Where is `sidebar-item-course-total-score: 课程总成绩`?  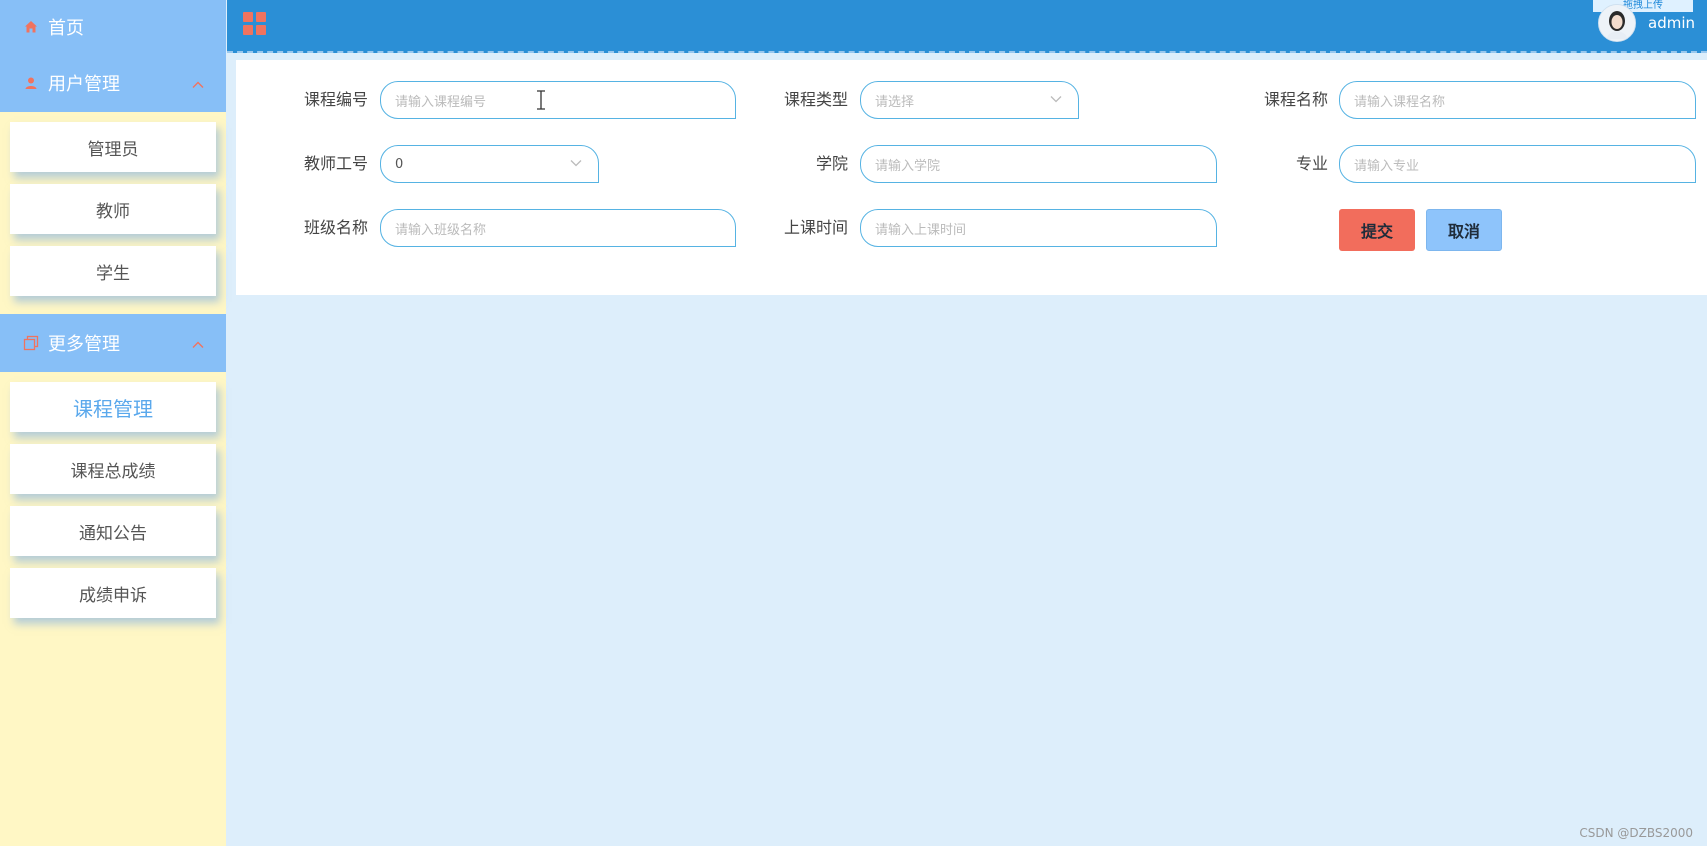 sidebar-item-course-total-score: 课程总成绩 is located at coordinates (113, 469).